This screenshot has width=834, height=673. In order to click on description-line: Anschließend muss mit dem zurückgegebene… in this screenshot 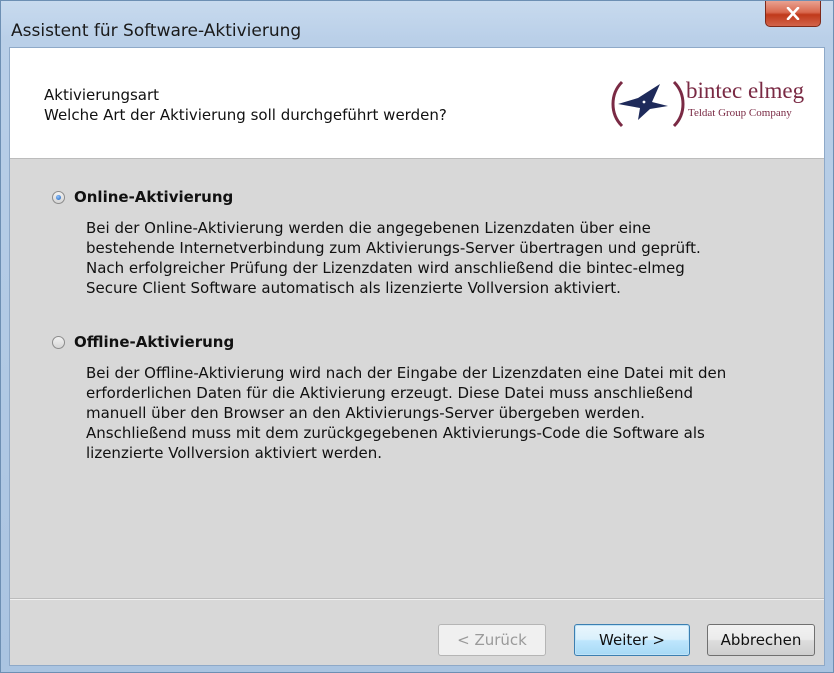, I will do `click(395, 433)`.